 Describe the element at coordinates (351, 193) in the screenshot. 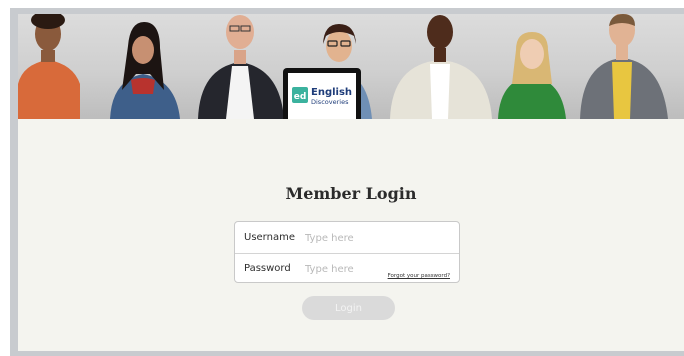

I see `page-title: Member Login` at that location.